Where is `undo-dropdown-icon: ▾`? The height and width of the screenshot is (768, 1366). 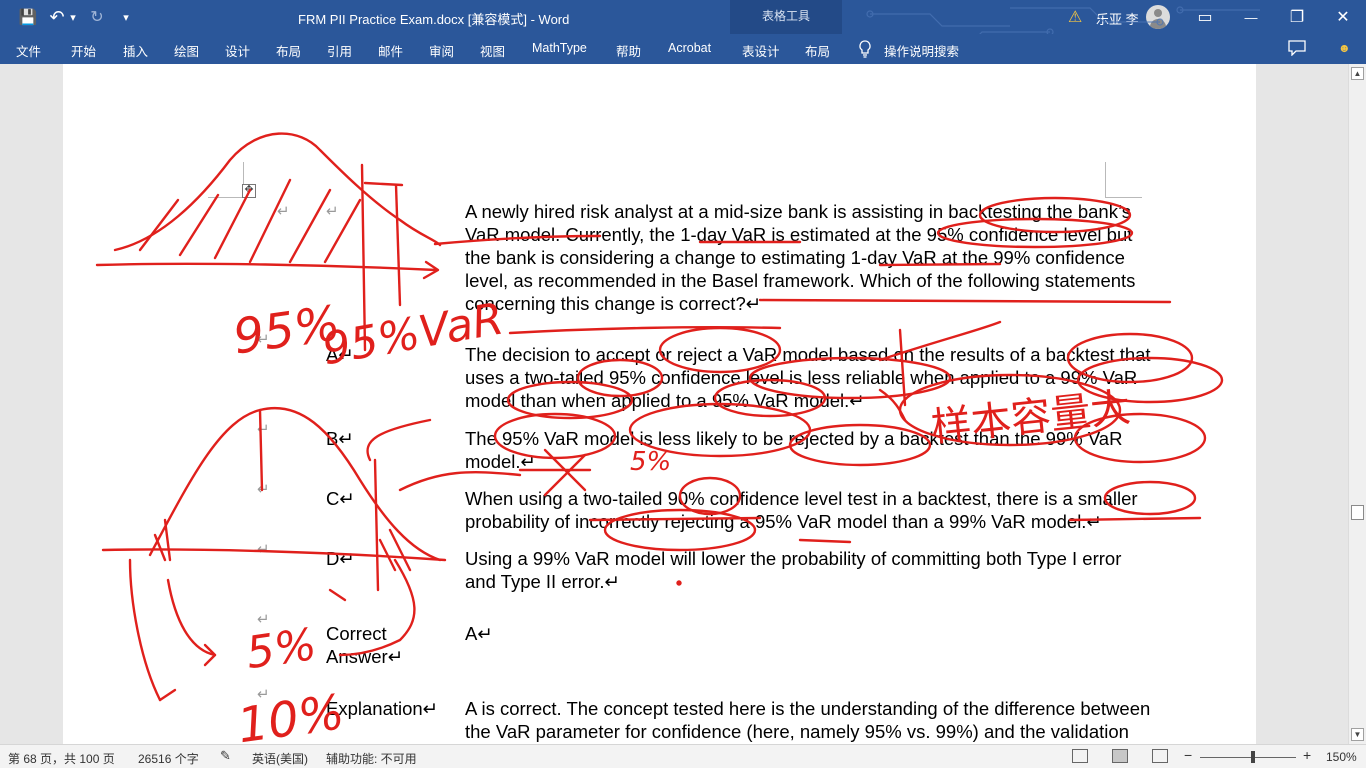 undo-dropdown-icon: ▾ is located at coordinates (73, 17).